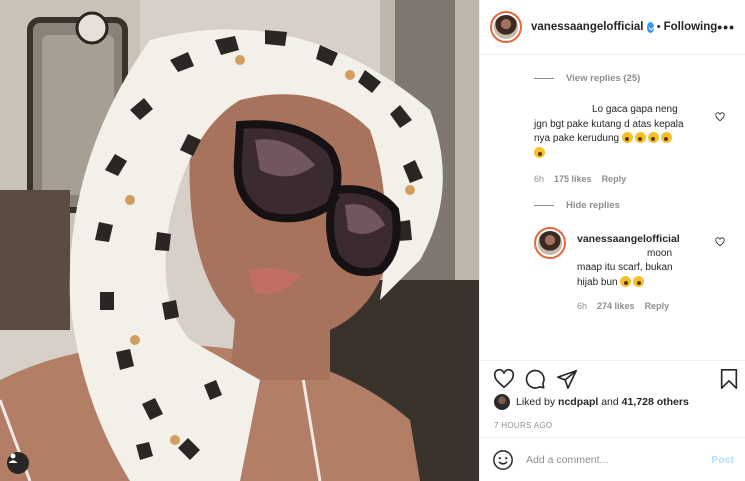 This screenshot has width=745, height=481. Describe the element at coordinates (523, 425) in the screenshot. I see `post-timestamp: 7 HOURS AGO` at that location.